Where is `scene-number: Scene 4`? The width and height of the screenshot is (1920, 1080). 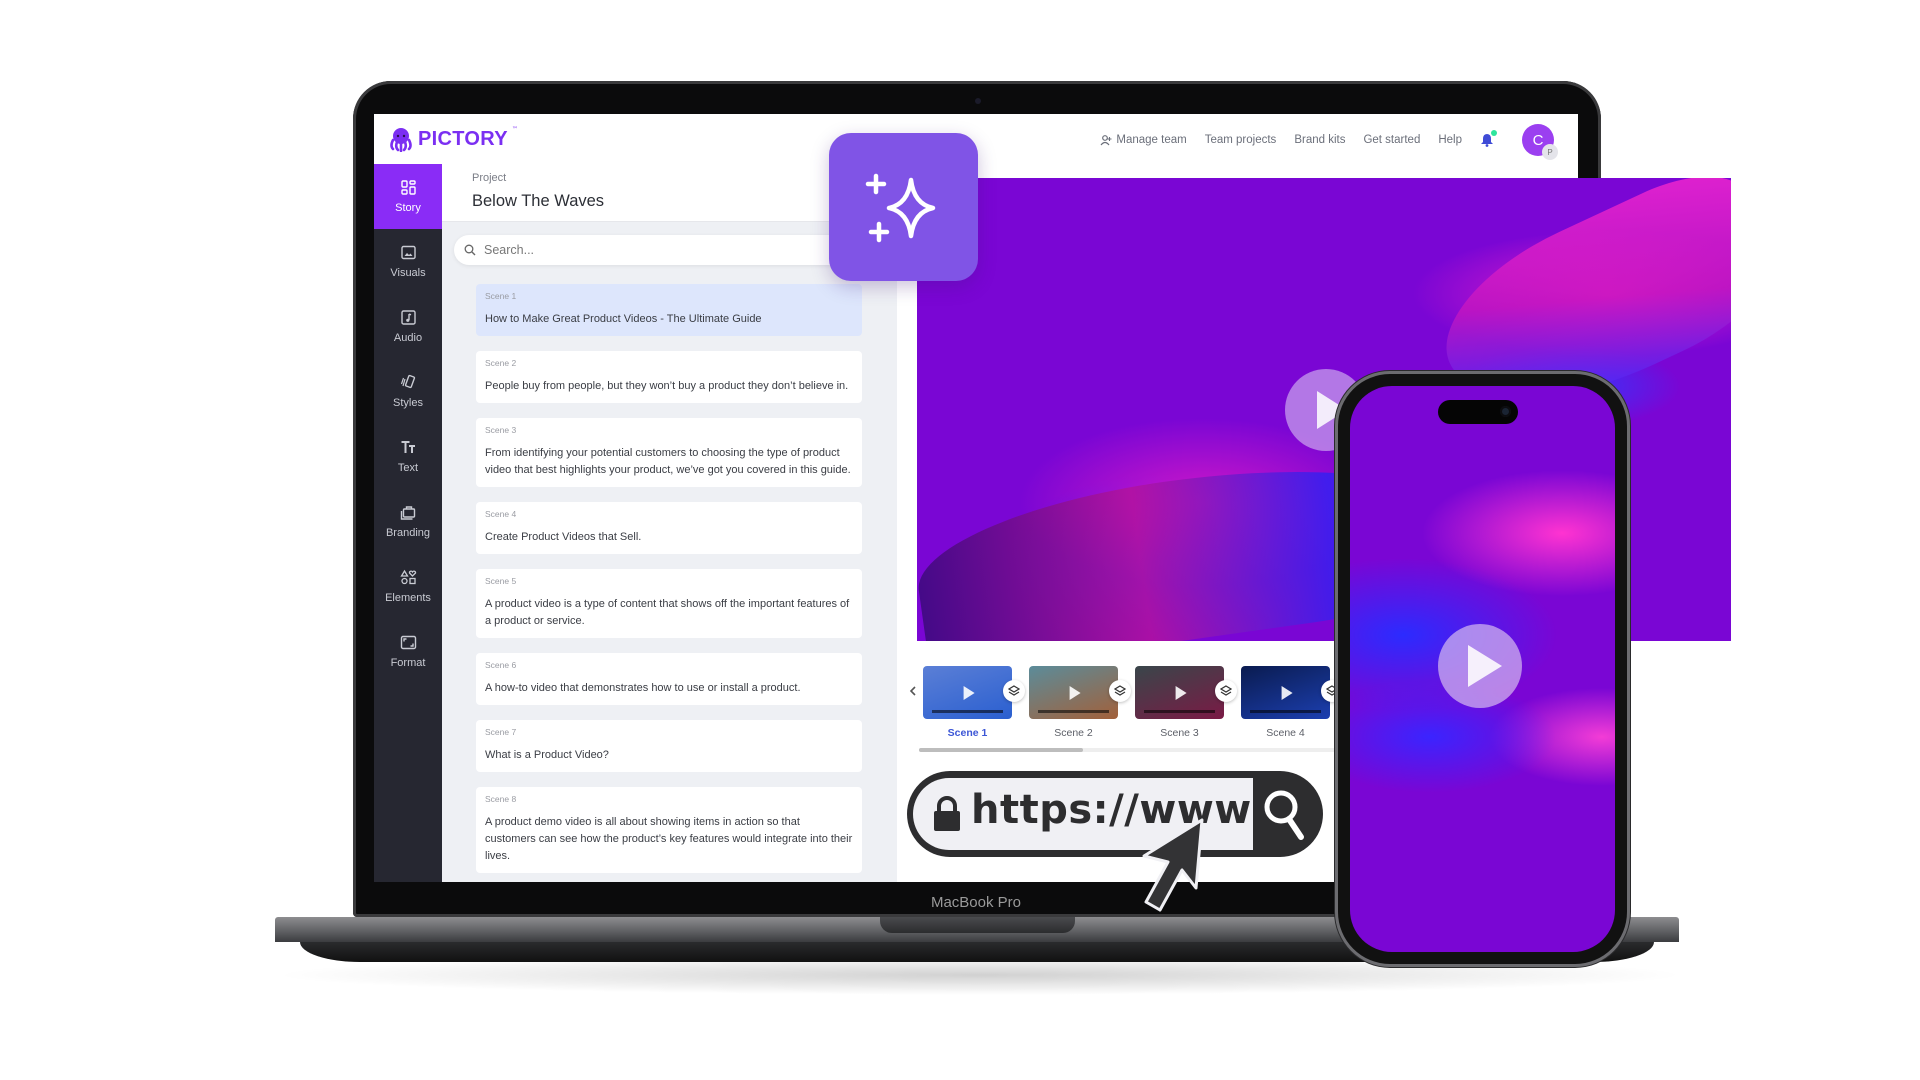
scene-number: Scene 4 is located at coordinates (501, 514).